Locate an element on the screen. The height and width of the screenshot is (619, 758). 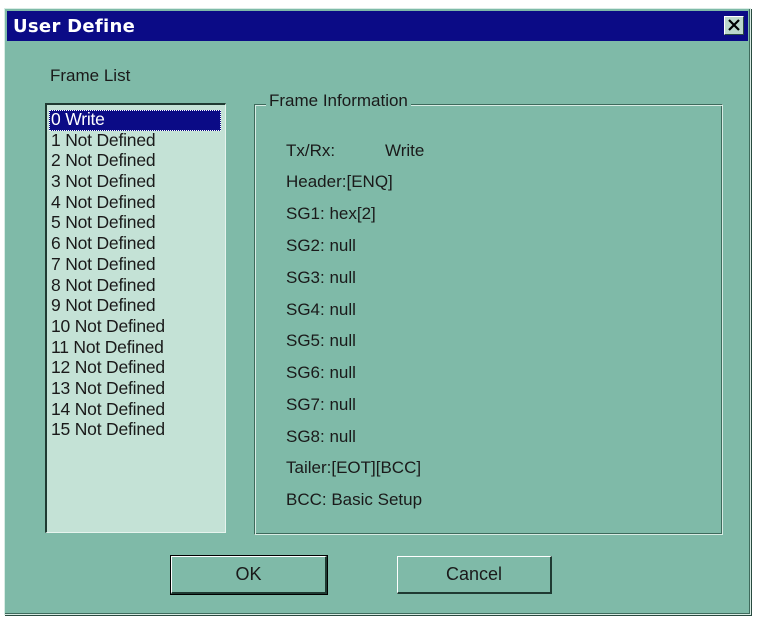
frame-list-item: 10 Not Defined is located at coordinates (135, 327).